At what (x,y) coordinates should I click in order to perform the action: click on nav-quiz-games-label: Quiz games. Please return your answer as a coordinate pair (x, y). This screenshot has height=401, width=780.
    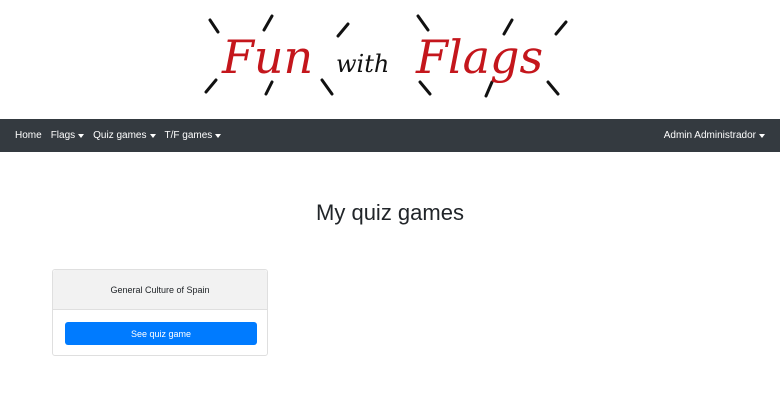
    Looking at the image, I should click on (120, 135).